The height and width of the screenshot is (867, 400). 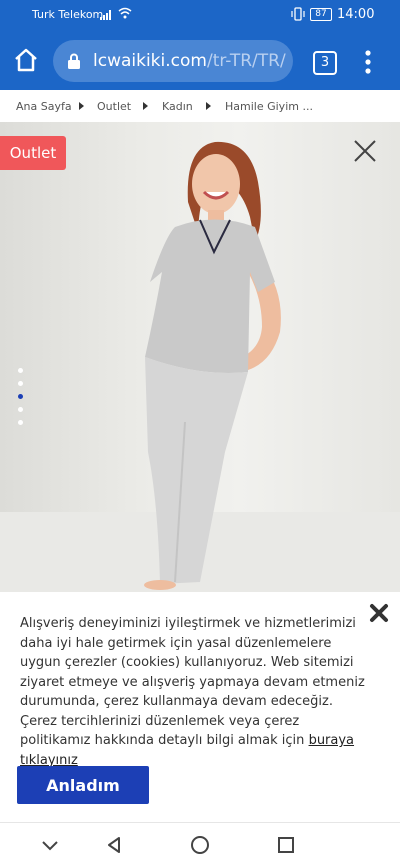 What do you see at coordinates (298, 14) in the screenshot?
I see `vibrate-icon` at bounding box center [298, 14].